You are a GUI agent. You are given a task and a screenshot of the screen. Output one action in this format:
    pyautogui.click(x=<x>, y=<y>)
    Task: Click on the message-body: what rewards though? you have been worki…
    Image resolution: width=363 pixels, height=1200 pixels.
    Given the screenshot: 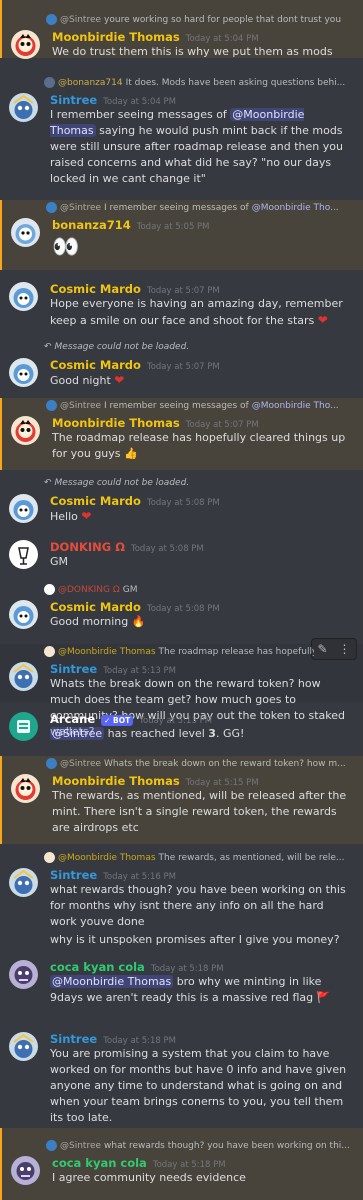 What is the action you would take?
    pyautogui.click(x=198, y=905)
    